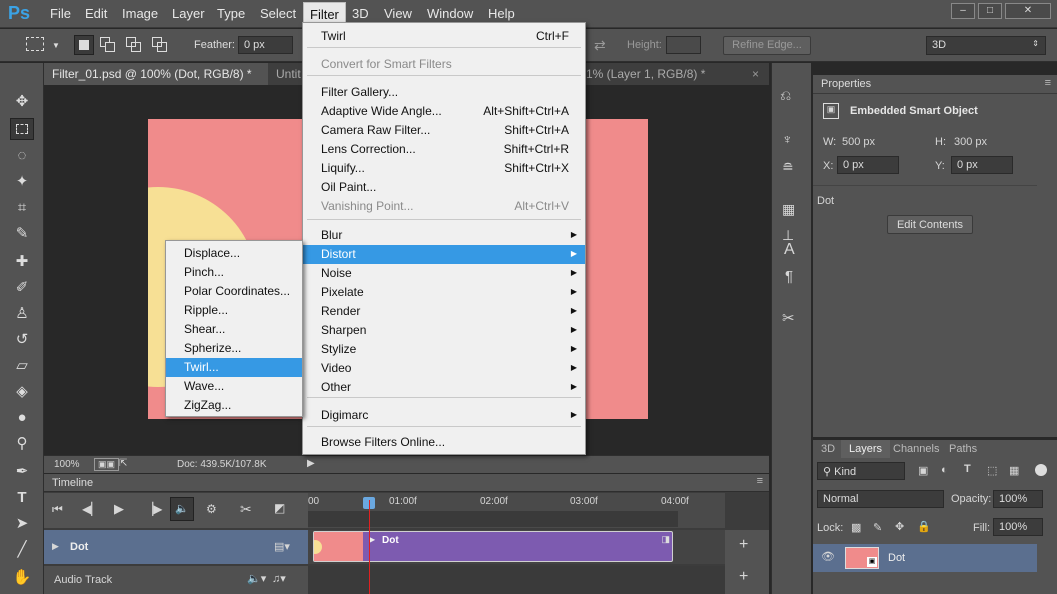  What do you see at coordinates (108, 45) in the screenshot?
I see `add-selection-icon` at bounding box center [108, 45].